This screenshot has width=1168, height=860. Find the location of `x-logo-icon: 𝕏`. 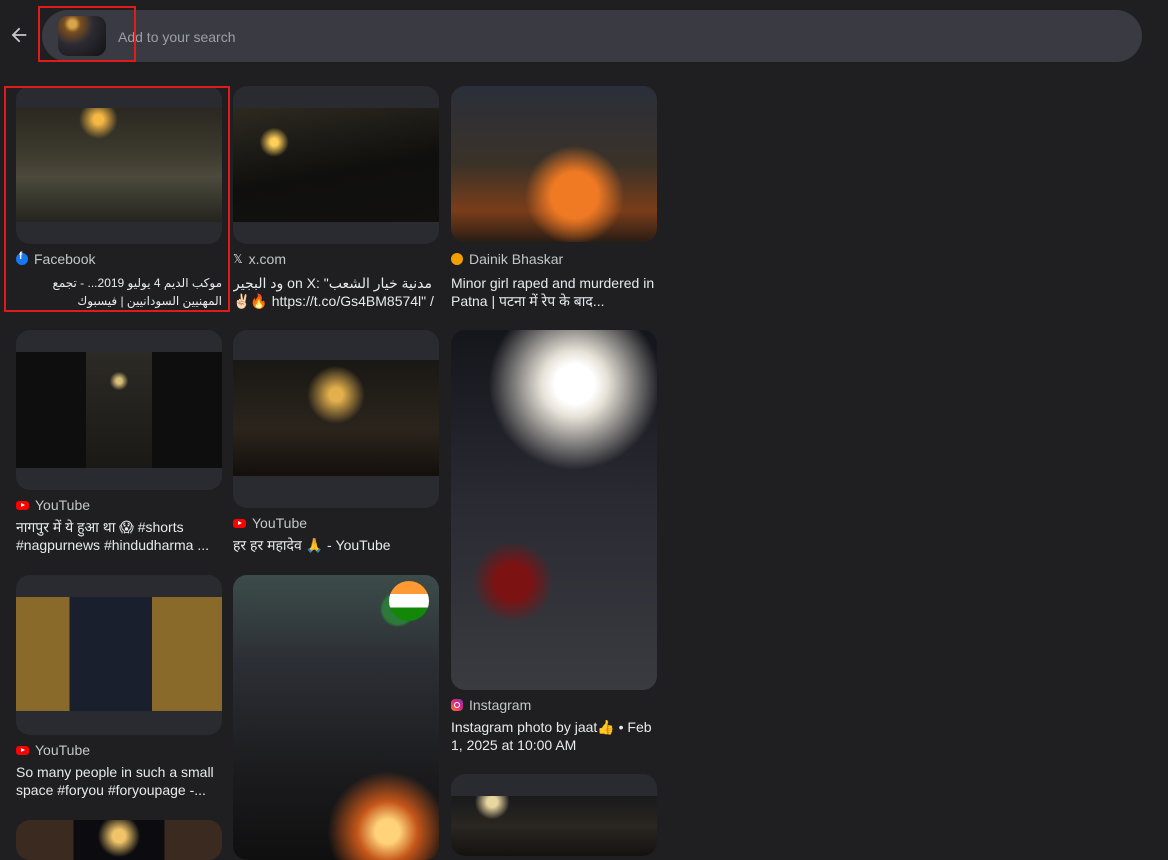

x-logo-icon: 𝕏 is located at coordinates (238, 259).